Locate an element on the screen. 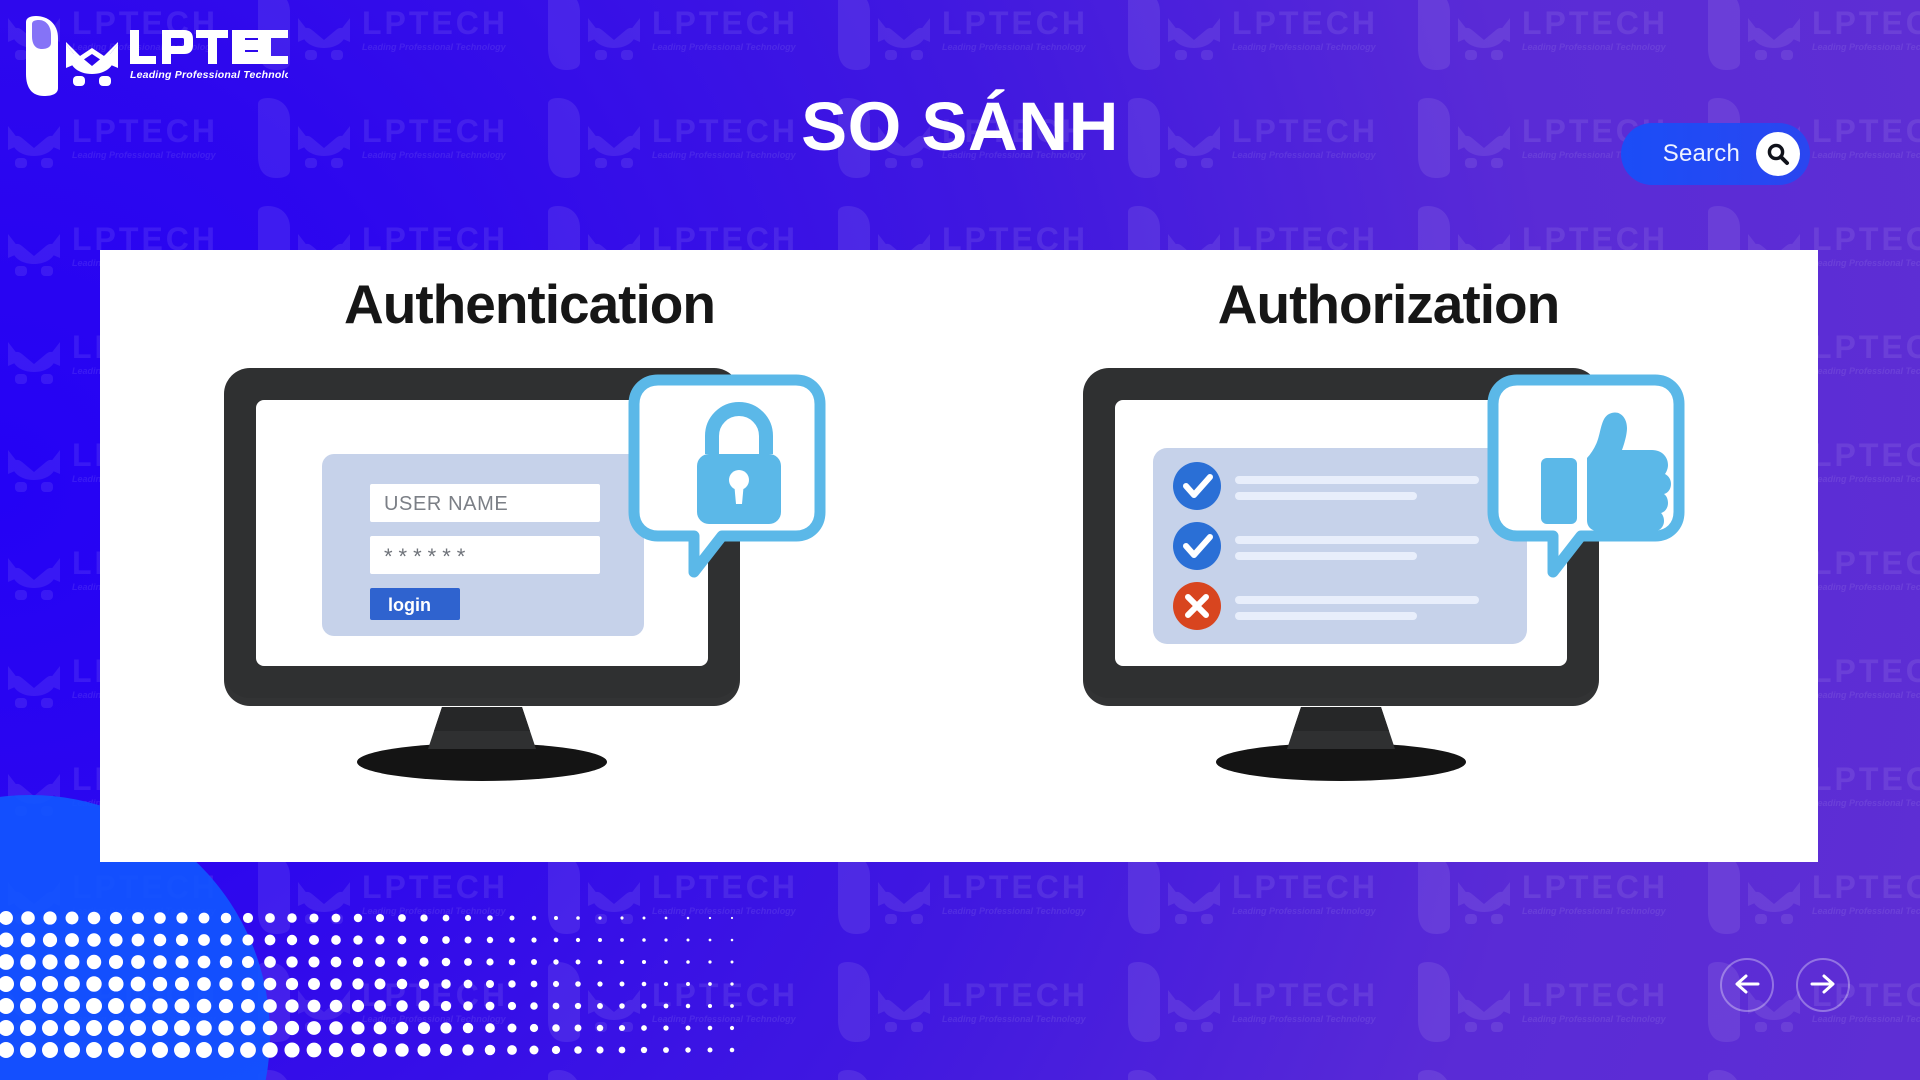  arrow-left-icon is located at coordinates (1747, 985).